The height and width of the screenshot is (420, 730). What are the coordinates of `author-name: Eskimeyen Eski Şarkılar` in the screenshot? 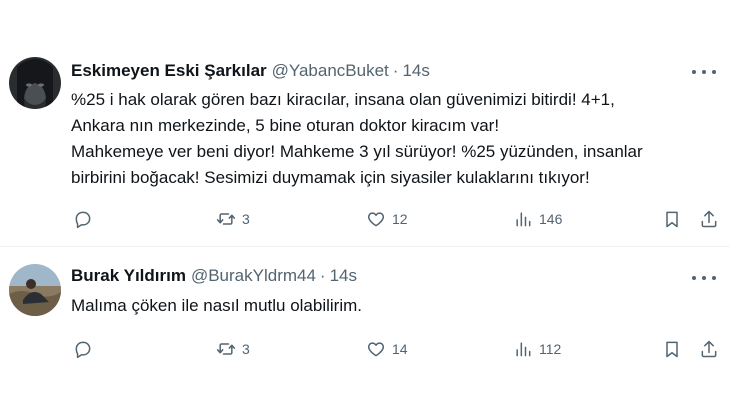 It's located at (169, 71).